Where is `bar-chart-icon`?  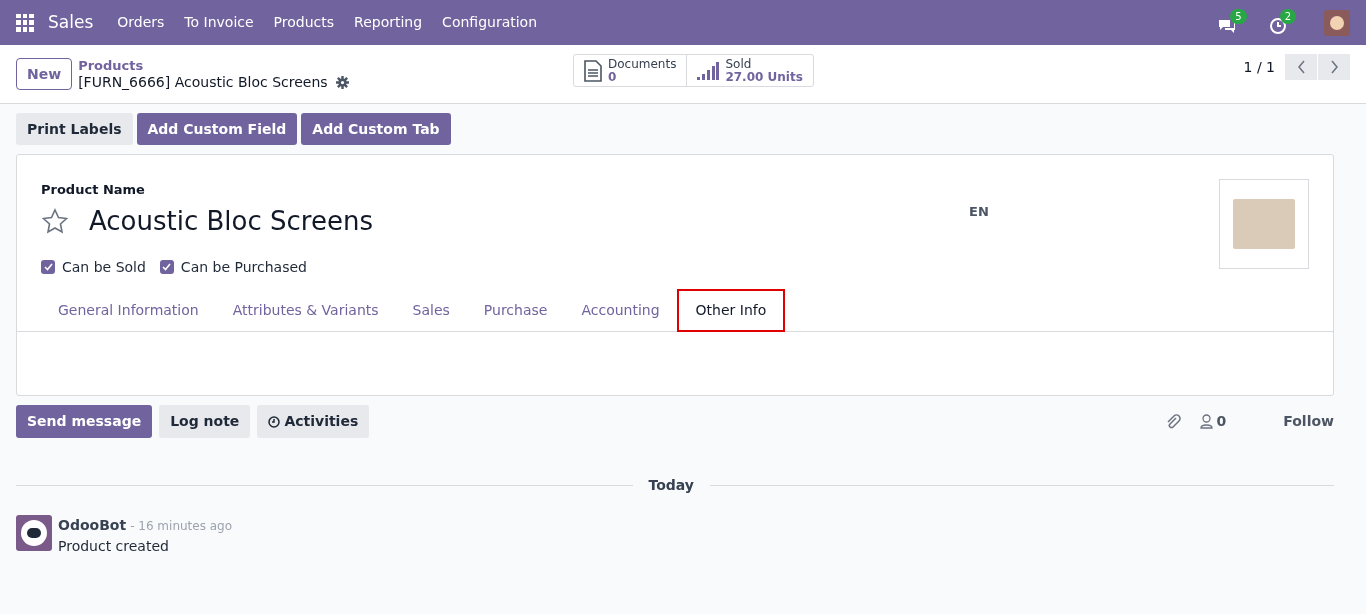 bar-chart-icon is located at coordinates (708, 70).